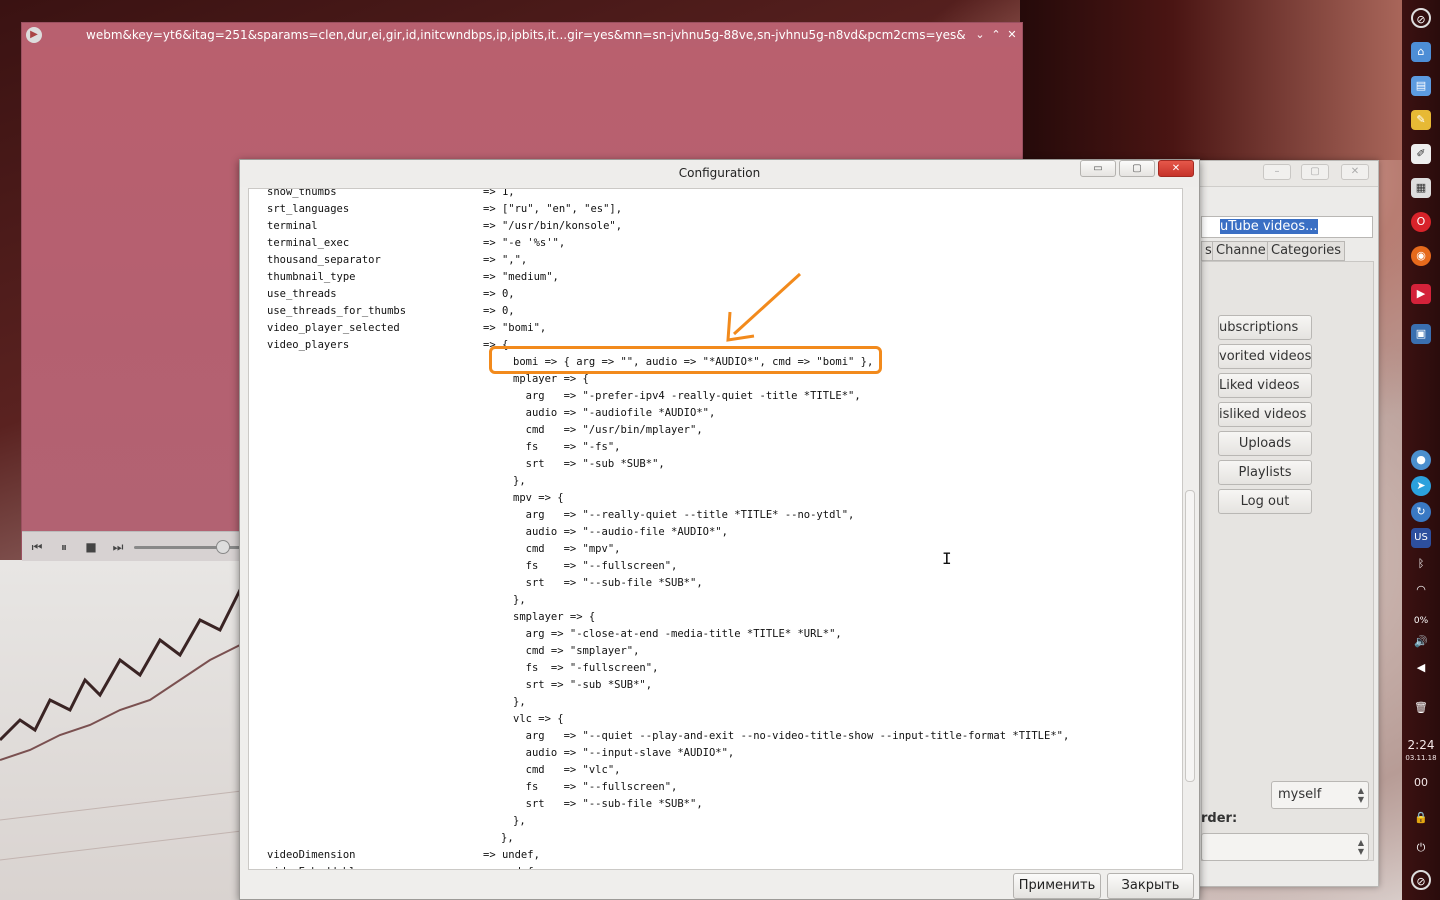 This screenshot has height=900, width=1440. What do you see at coordinates (567, 770) in the screenshot?
I see `config-nested-value: cmd => "vlc",` at bounding box center [567, 770].